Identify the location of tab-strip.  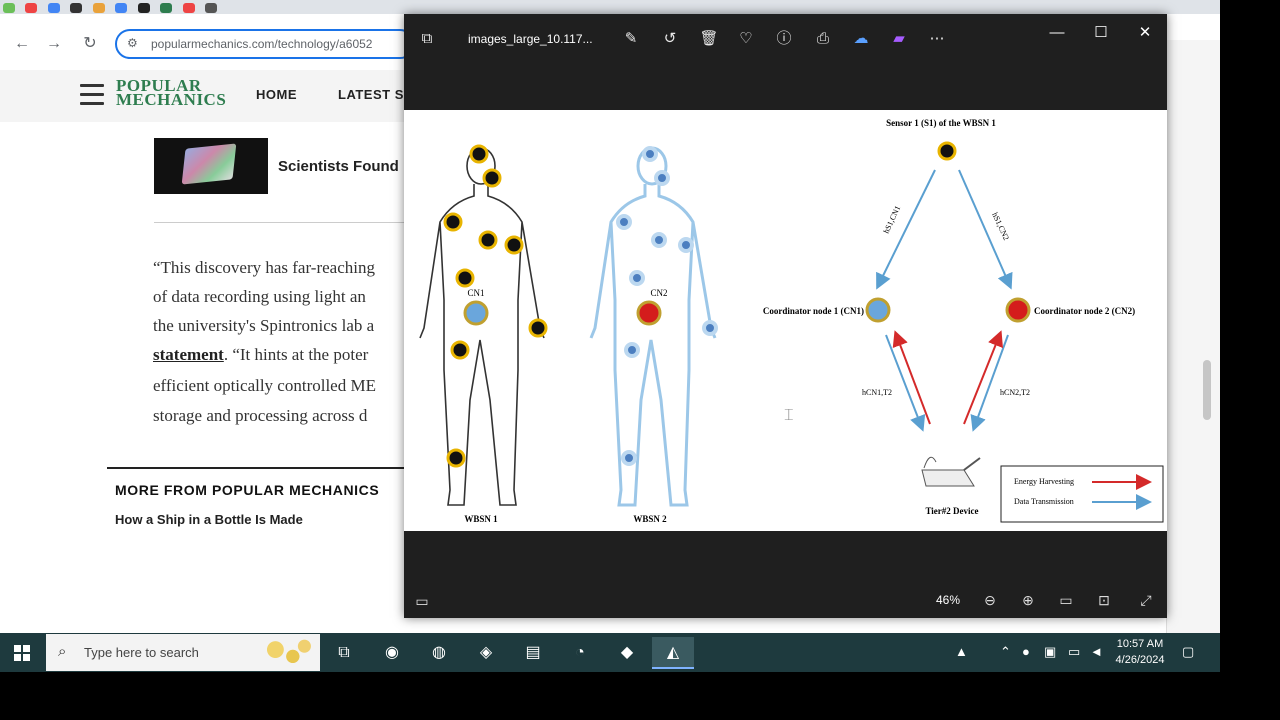
(610, 7).